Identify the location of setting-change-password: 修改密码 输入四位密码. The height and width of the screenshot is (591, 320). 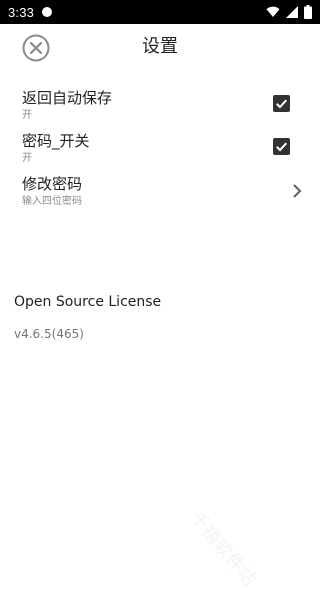
(160, 194).